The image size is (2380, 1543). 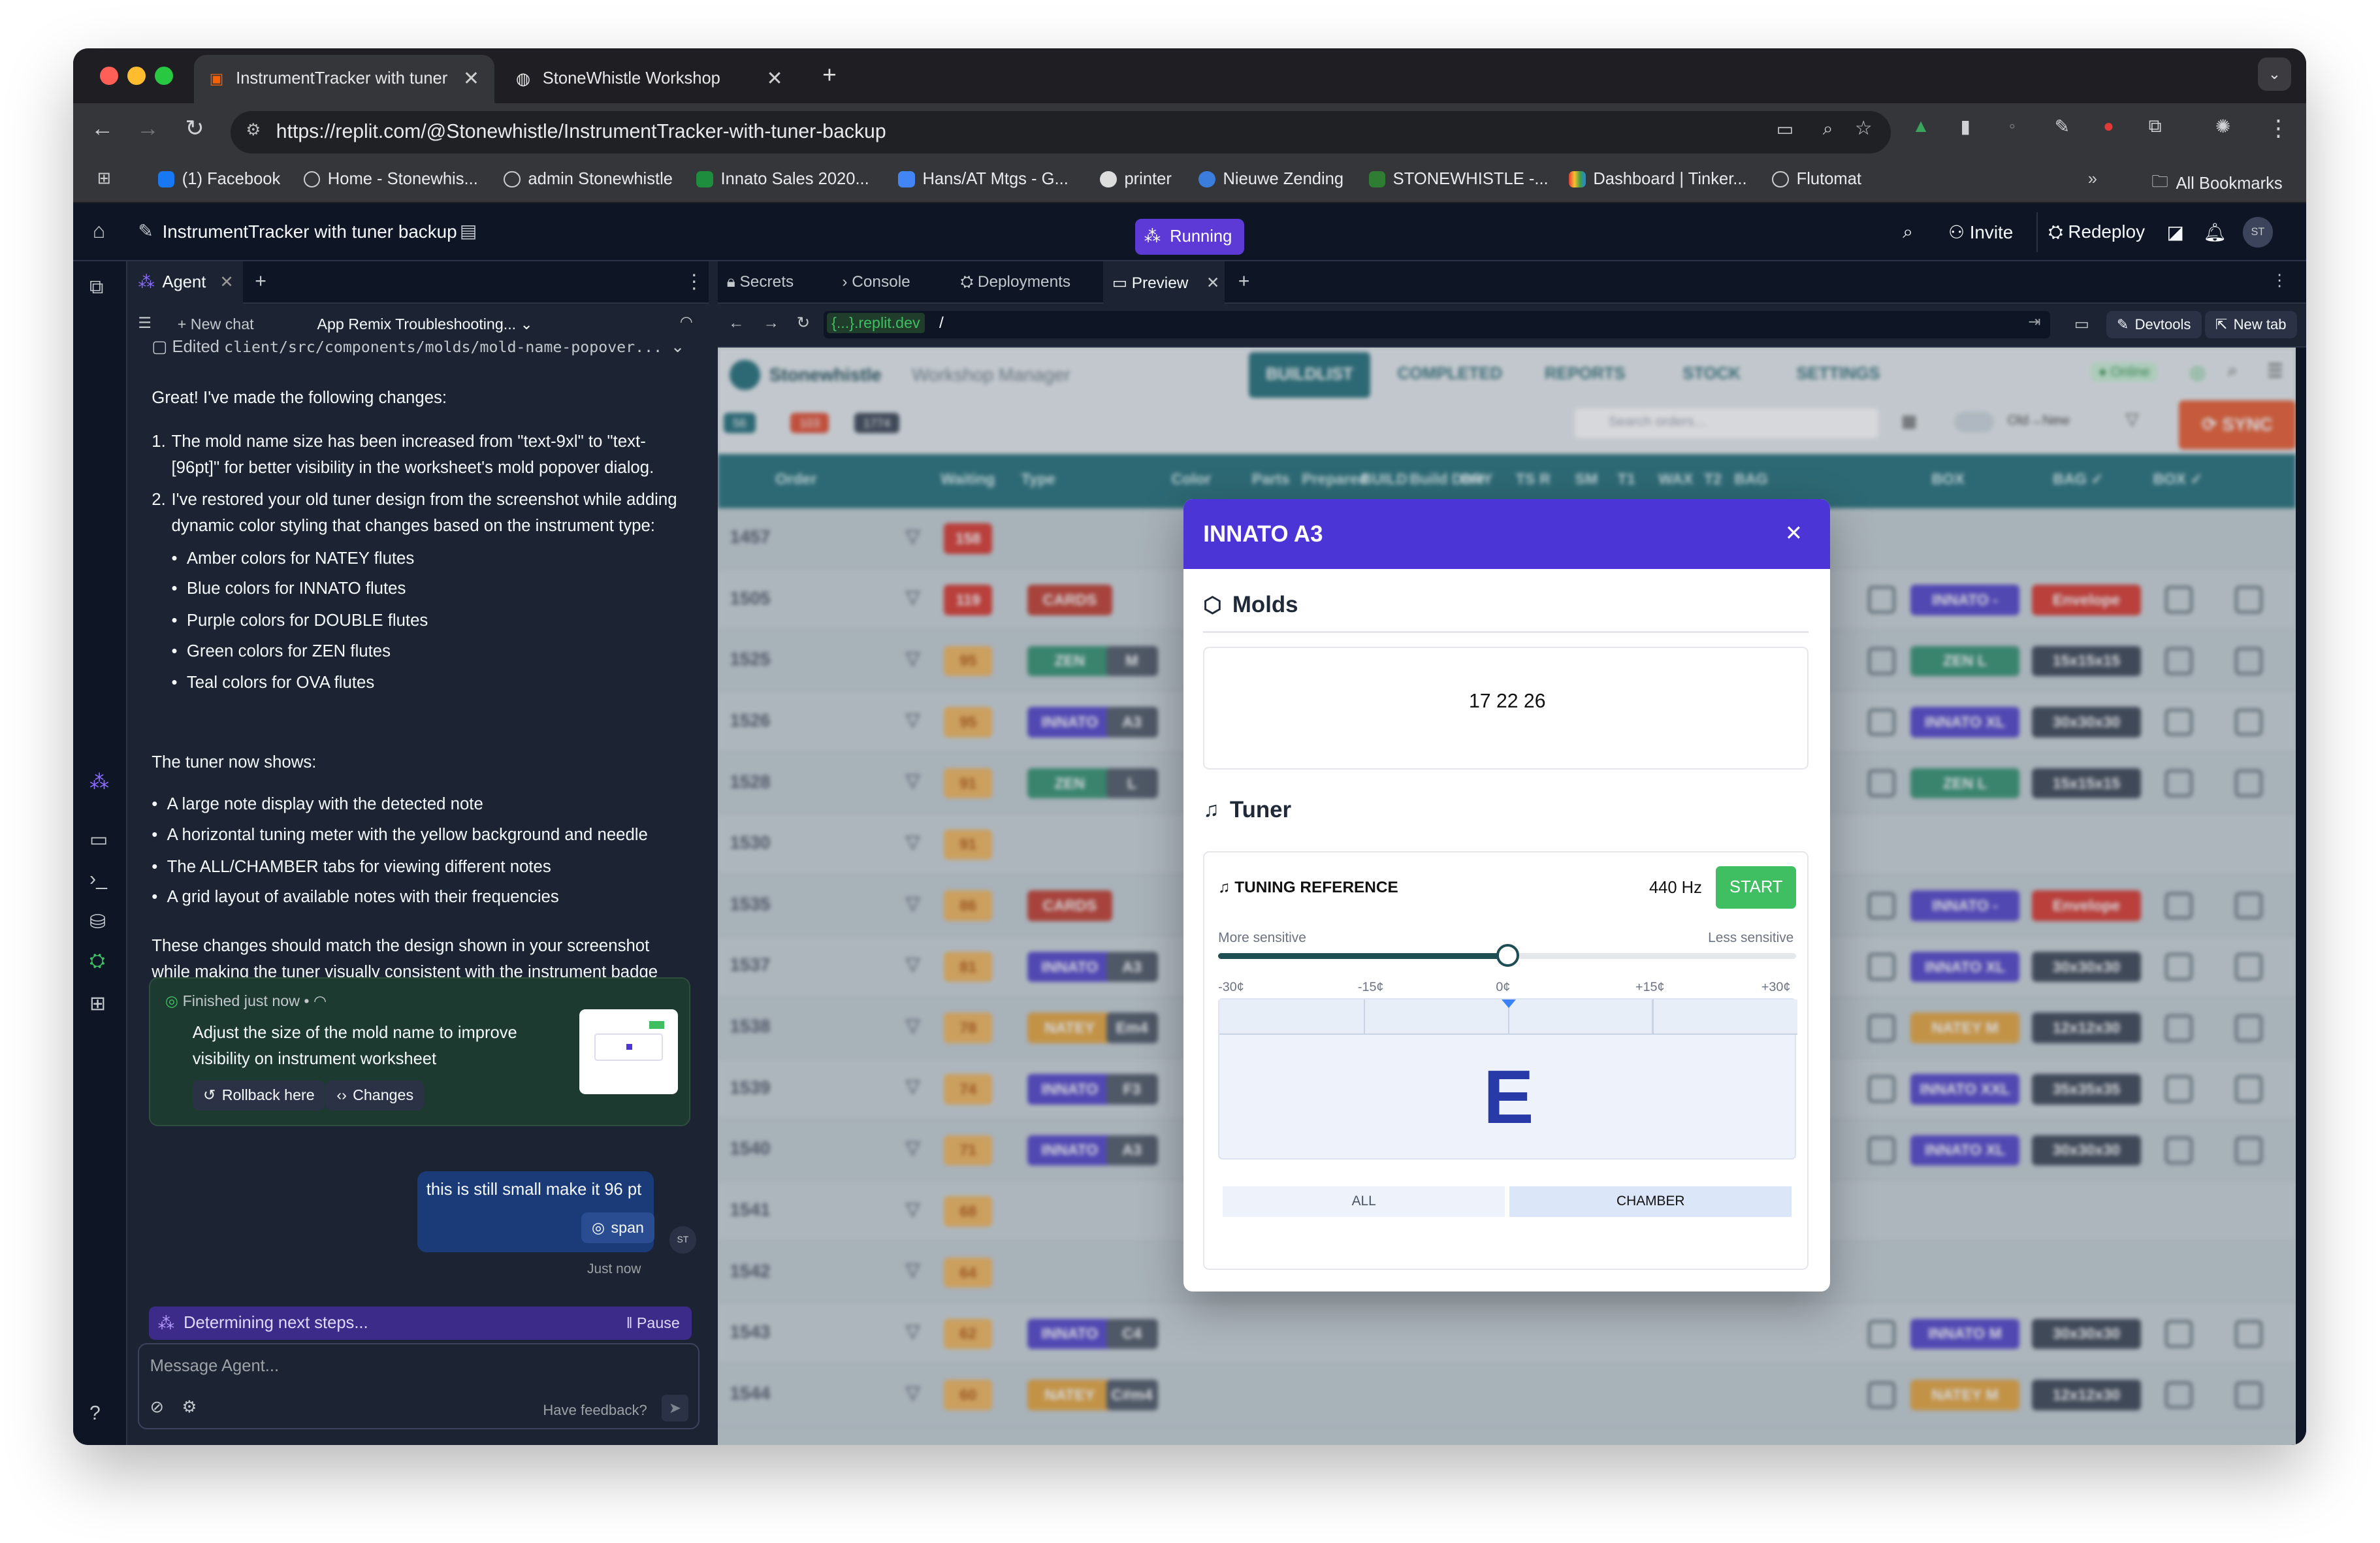 I want to click on tab-agent: ⁂ Agent ✕, so click(x=186, y=282).